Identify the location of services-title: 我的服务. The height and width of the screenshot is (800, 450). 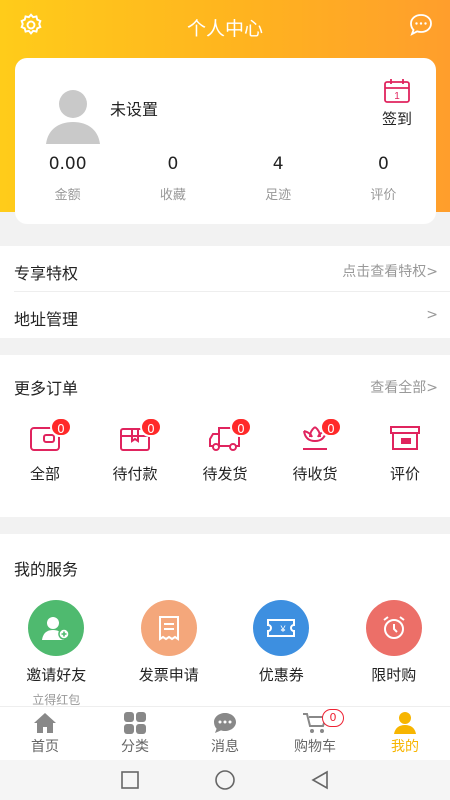
(46, 569).